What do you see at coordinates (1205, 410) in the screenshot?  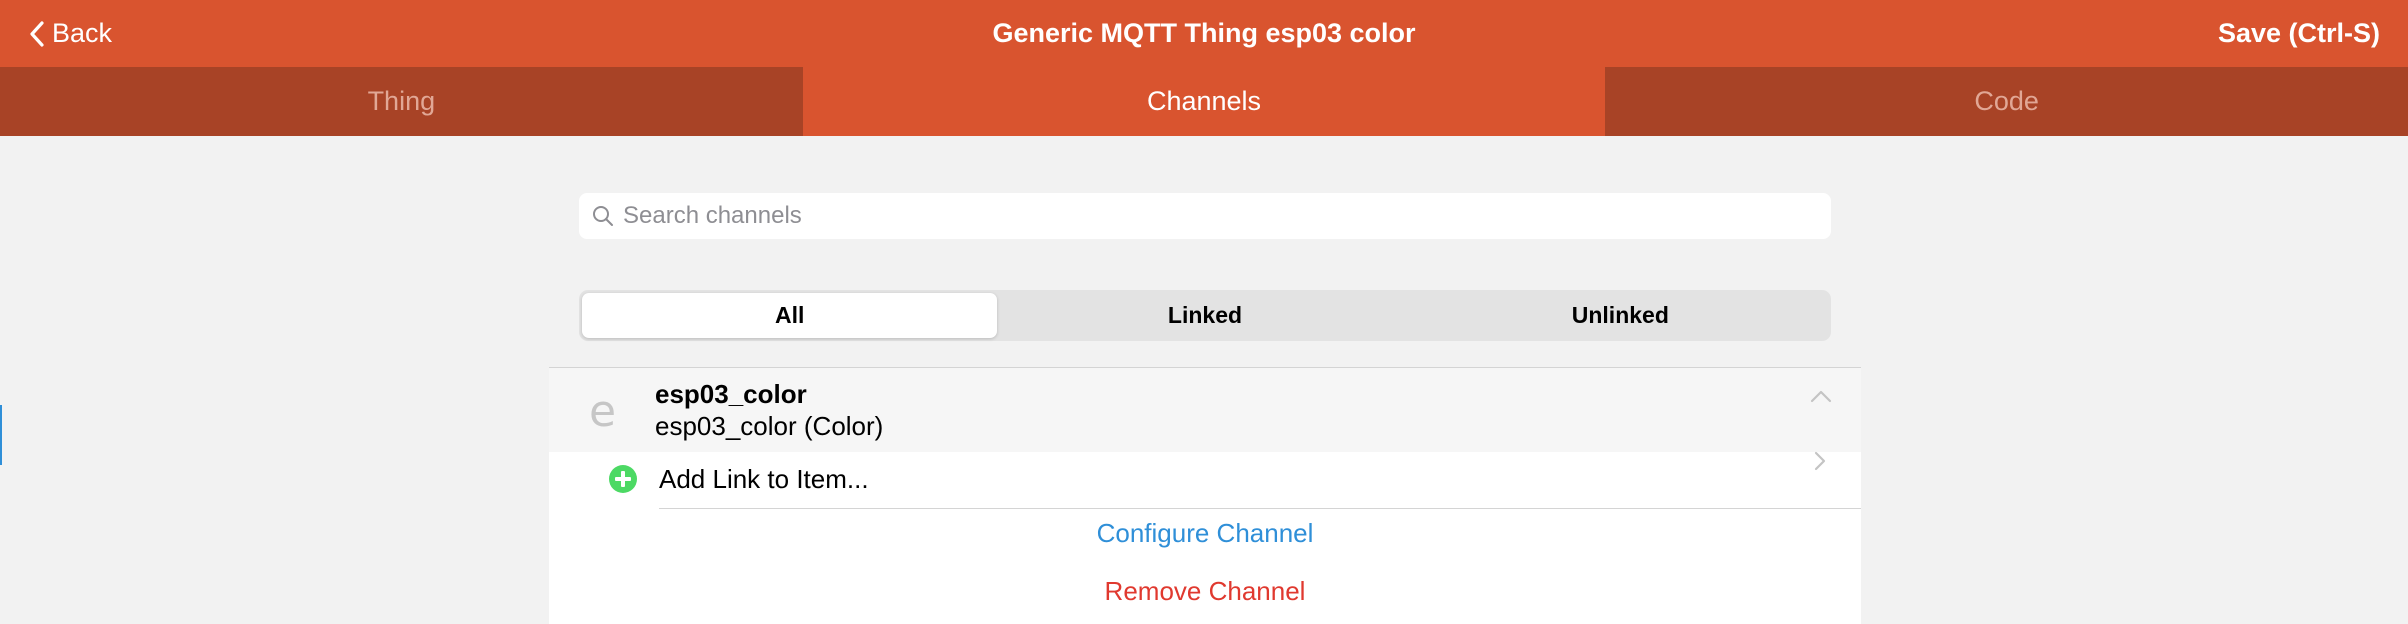 I see `channel-header: e esp03_color esp03_color (Color)` at bounding box center [1205, 410].